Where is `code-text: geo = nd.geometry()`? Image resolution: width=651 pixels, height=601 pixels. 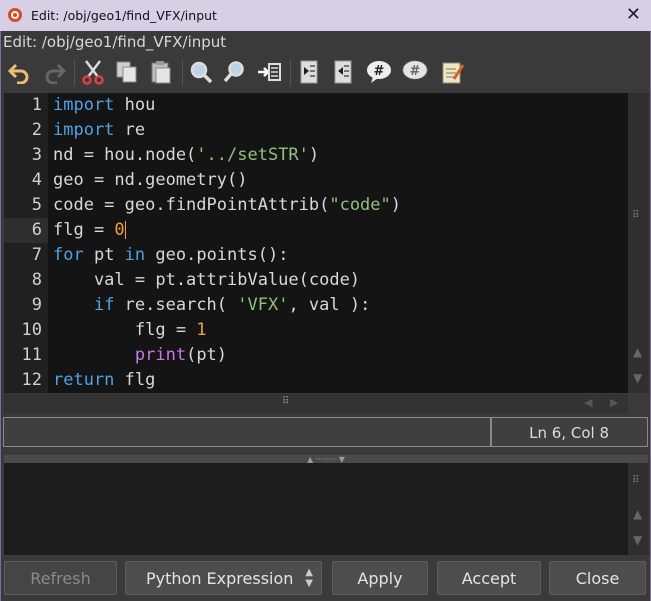 code-text: geo = nd.geometry() is located at coordinates (150, 180).